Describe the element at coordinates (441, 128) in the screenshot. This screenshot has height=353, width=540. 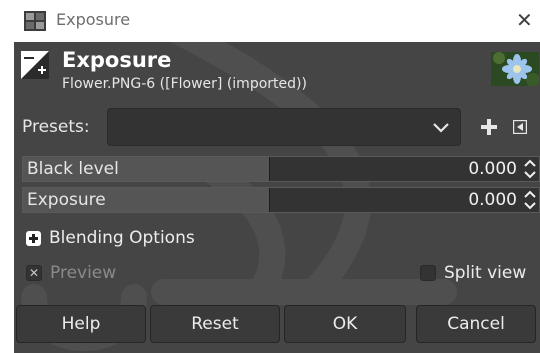
I see `chevron-down-icon` at that location.